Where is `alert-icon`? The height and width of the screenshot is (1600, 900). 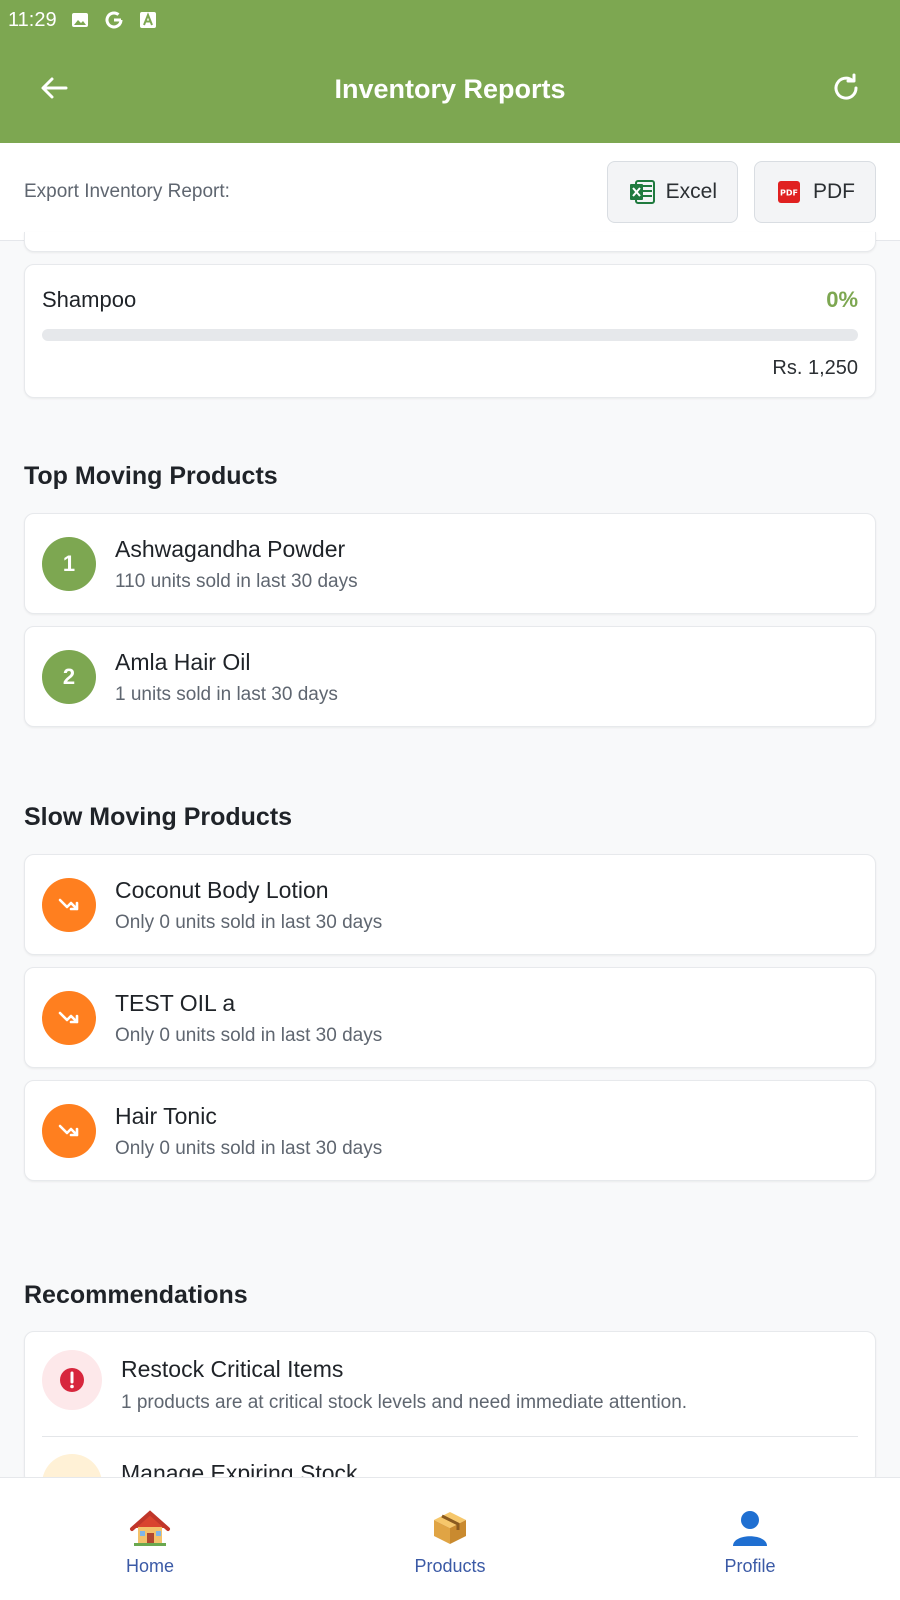 alert-icon is located at coordinates (72, 1380).